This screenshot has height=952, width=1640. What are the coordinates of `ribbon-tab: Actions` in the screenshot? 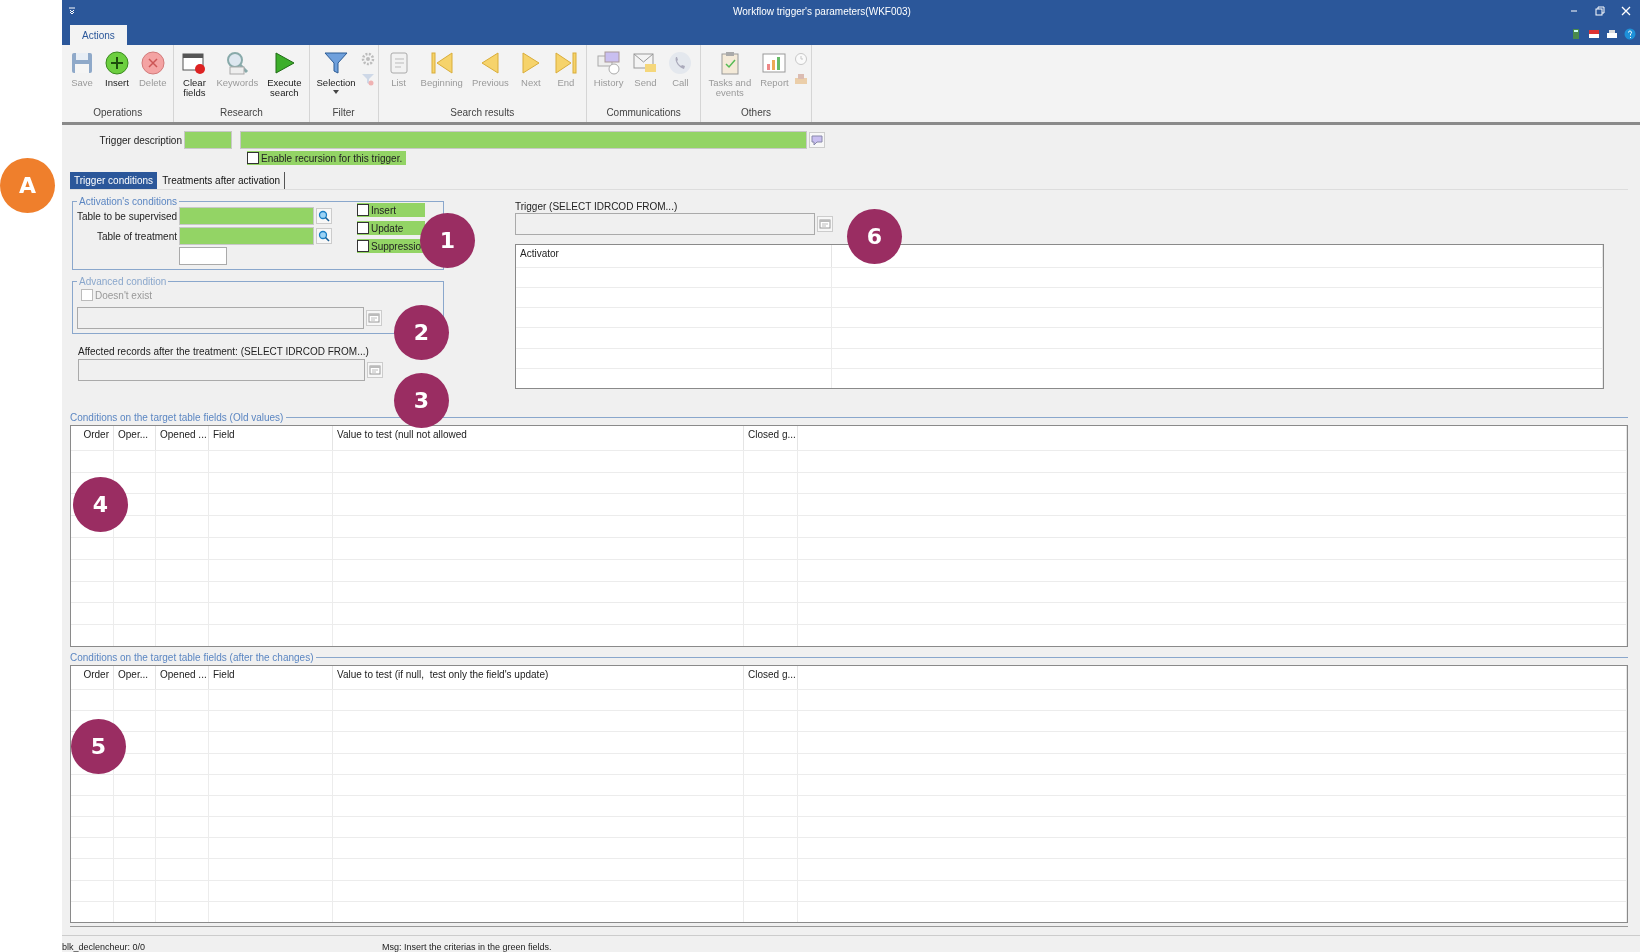 It's located at (98, 35).